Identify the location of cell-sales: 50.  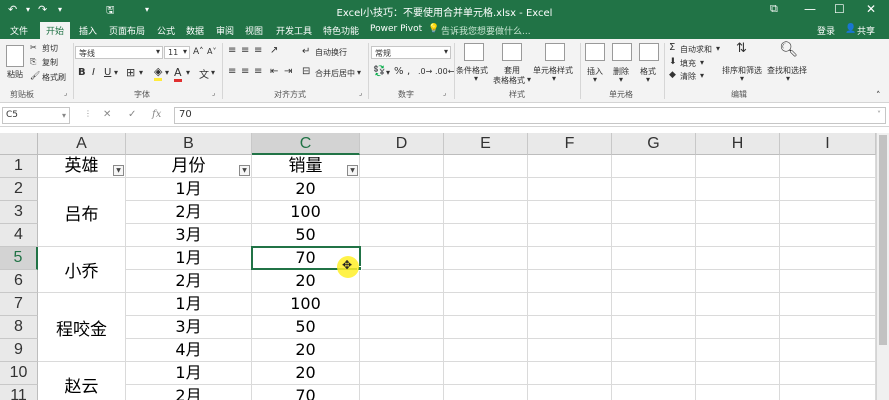
(306, 235).